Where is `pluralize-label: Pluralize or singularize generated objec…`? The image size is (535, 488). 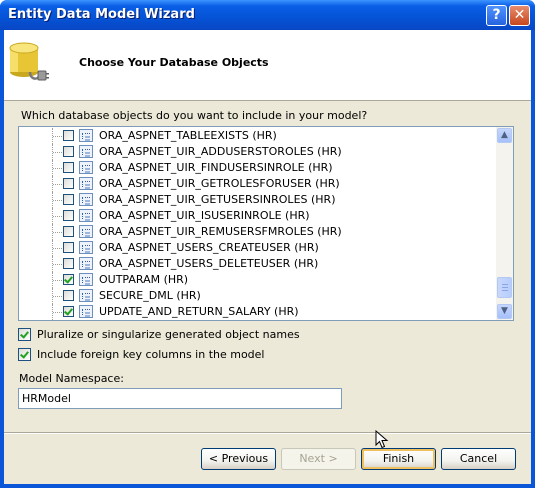 pluralize-label: Pluralize or singularize generated objec… is located at coordinates (168, 334).